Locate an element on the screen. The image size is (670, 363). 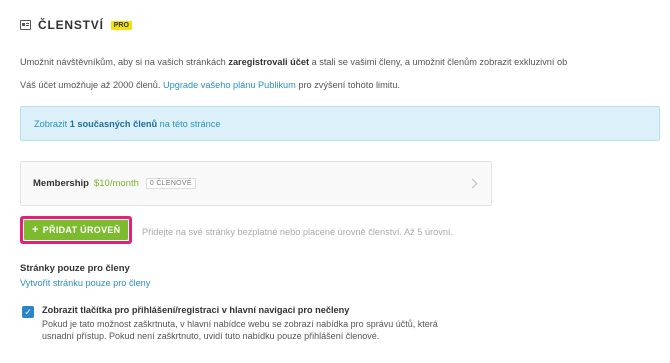
add-tier-highlight: + PŘIDAT ÚROVEŇ is located at coordinates (76, 230).